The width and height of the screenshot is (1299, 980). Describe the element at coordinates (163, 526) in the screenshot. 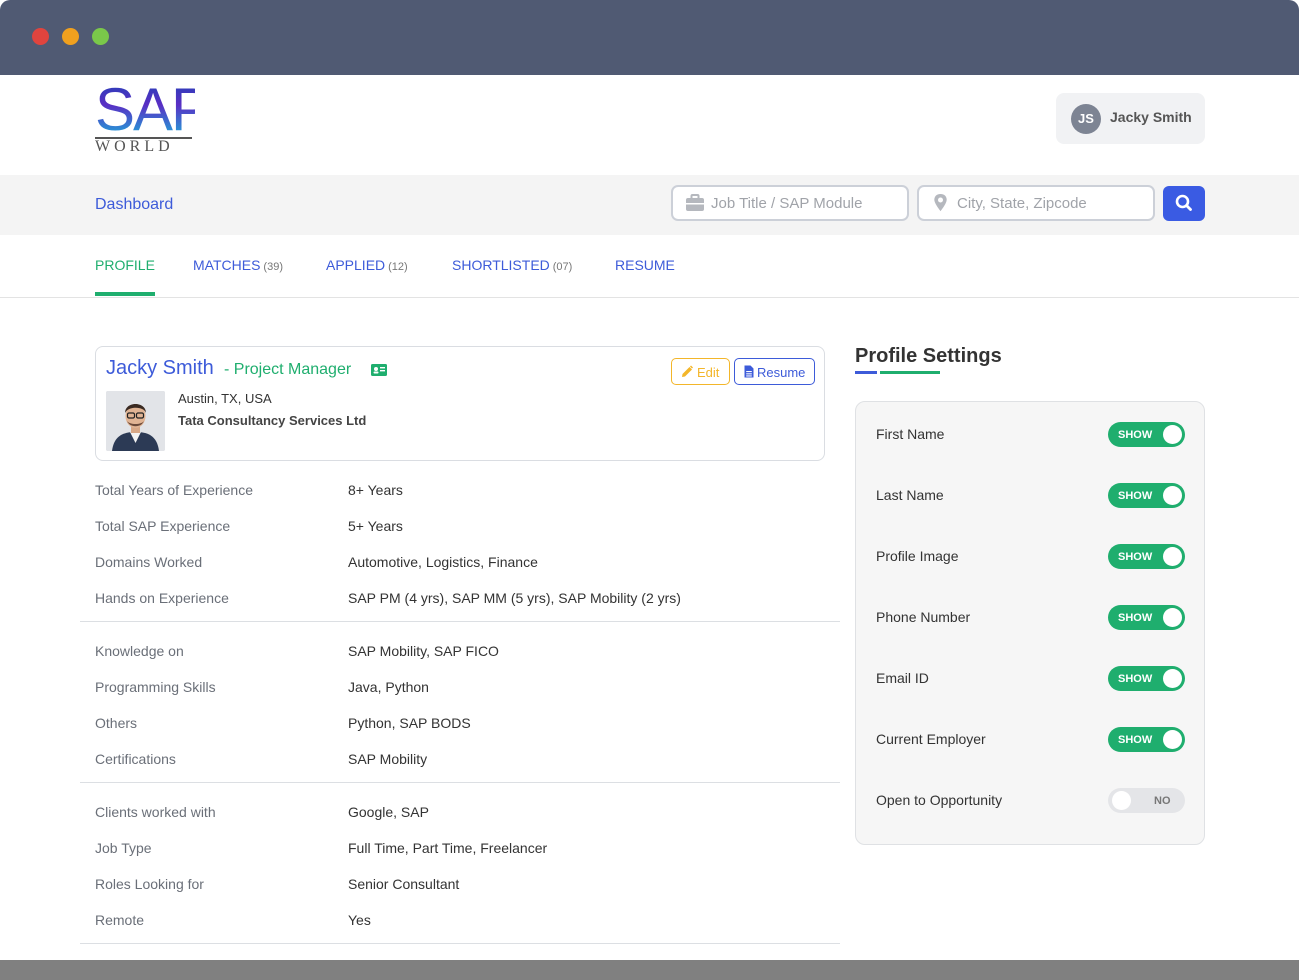

I see `detail-label: Total SAP Experience` at that location.